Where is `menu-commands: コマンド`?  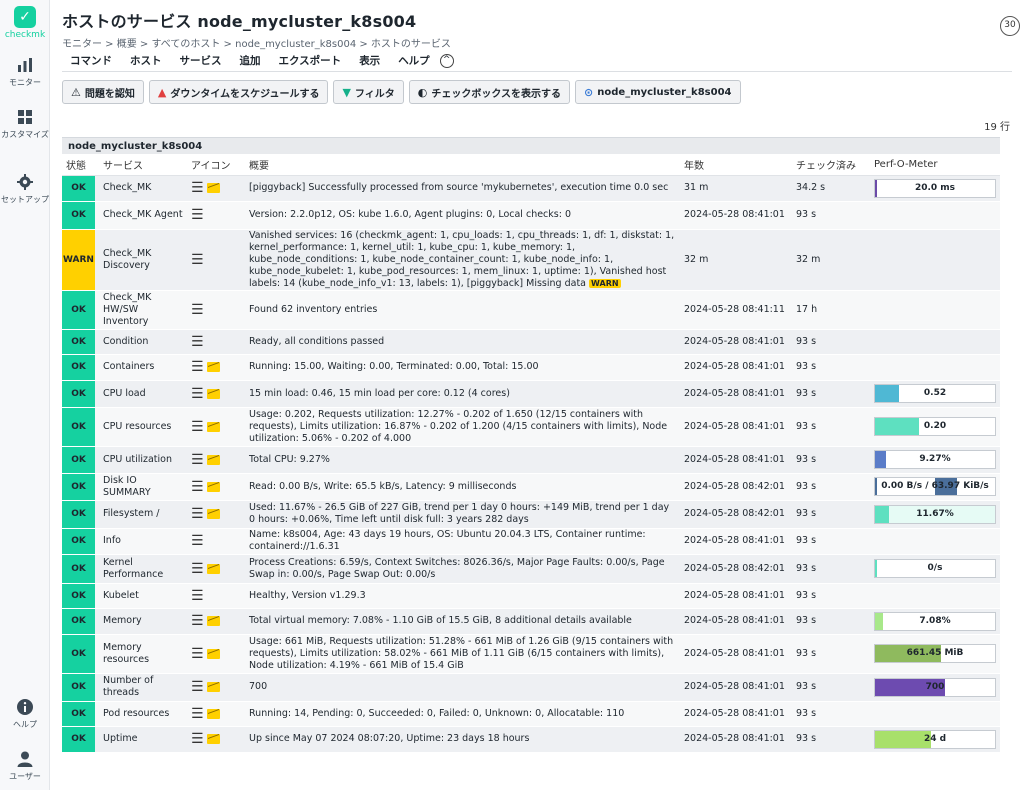
menu-commands: コマンド is located at coordinates (91, 60).